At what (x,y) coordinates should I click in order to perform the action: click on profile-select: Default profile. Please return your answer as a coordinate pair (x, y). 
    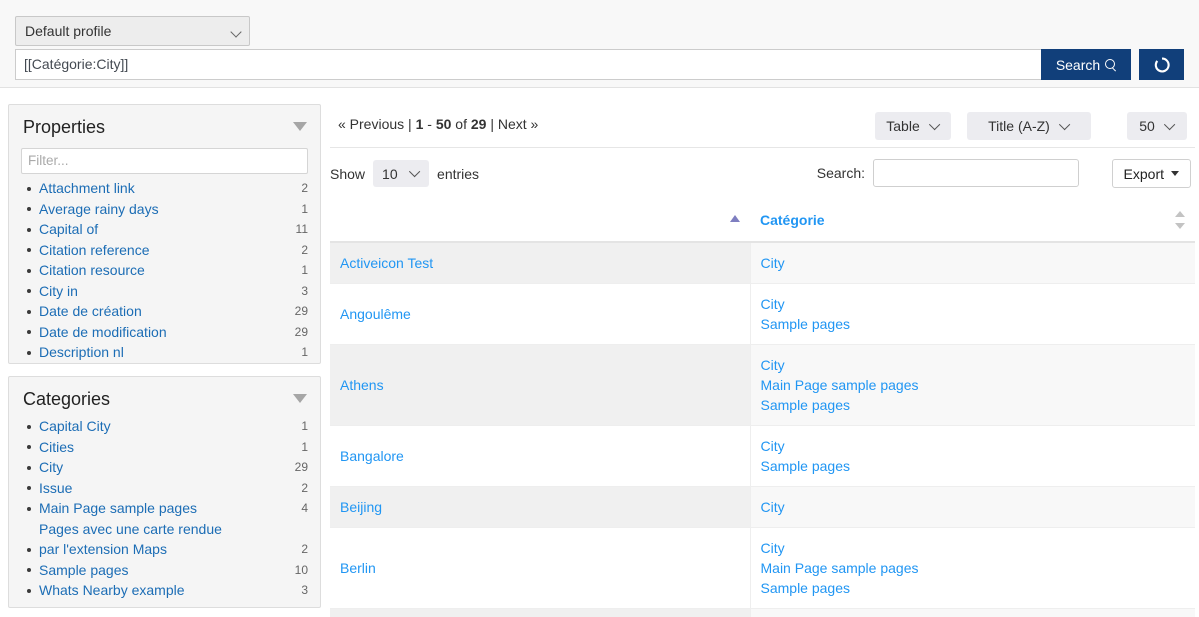
    Looking at the image, I should click on (132, 31).